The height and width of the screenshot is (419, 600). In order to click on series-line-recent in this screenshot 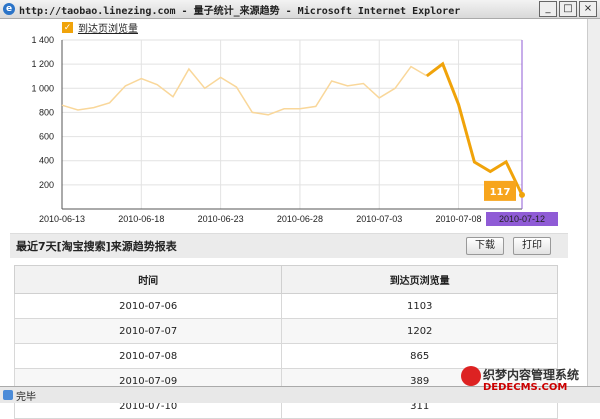, I will do `click(474, 128)`.